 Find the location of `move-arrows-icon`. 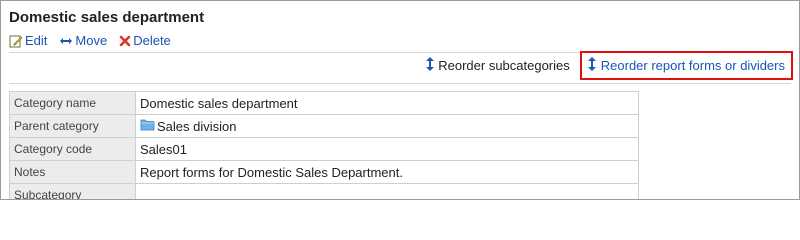

move-arrows-icon is located at coordinates (66, 41).